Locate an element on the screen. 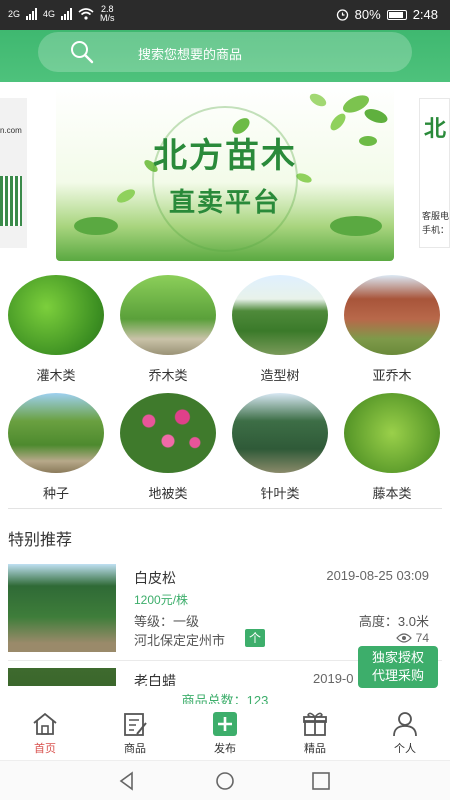  banner-next-line: 手机： is located at coordinates (436, 230).